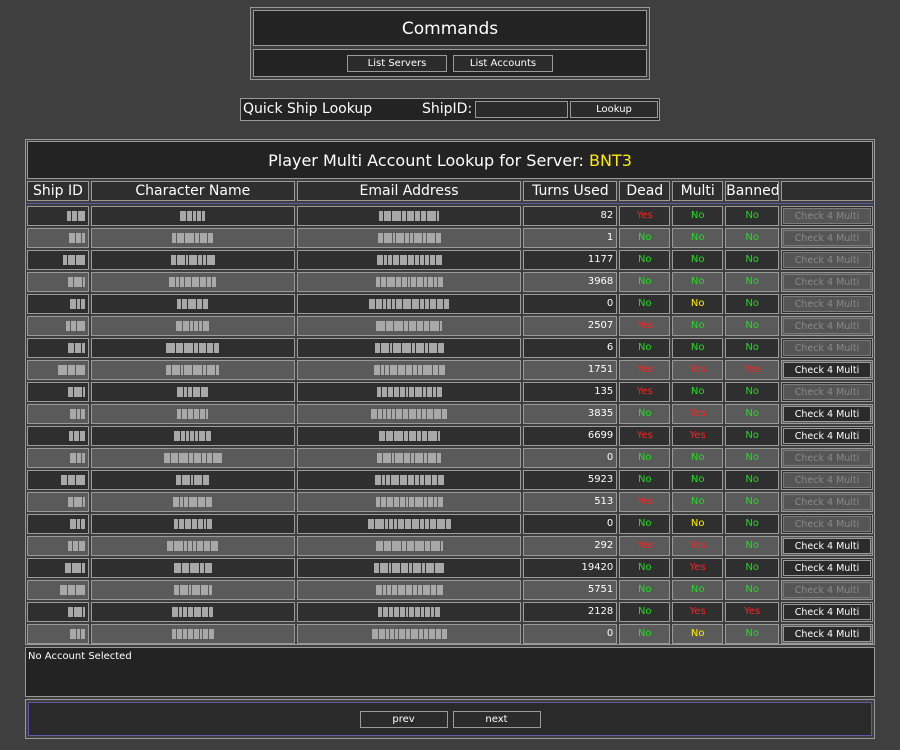  What do you see at coordinates (397, 63) in the screenshot?
I see `list-servers-button: List Servers` at bounding box center [397, 63].